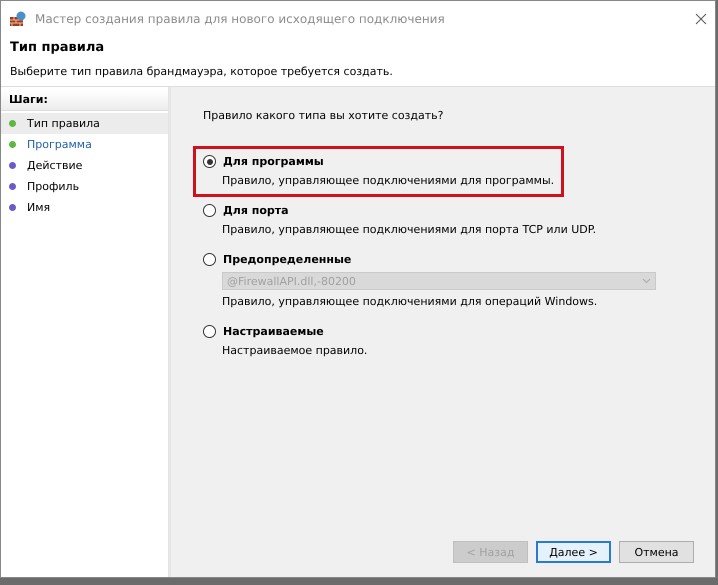  Describe the element at coordinates (18, 18) in the screenshot. I see `firewall-icon` at that location.